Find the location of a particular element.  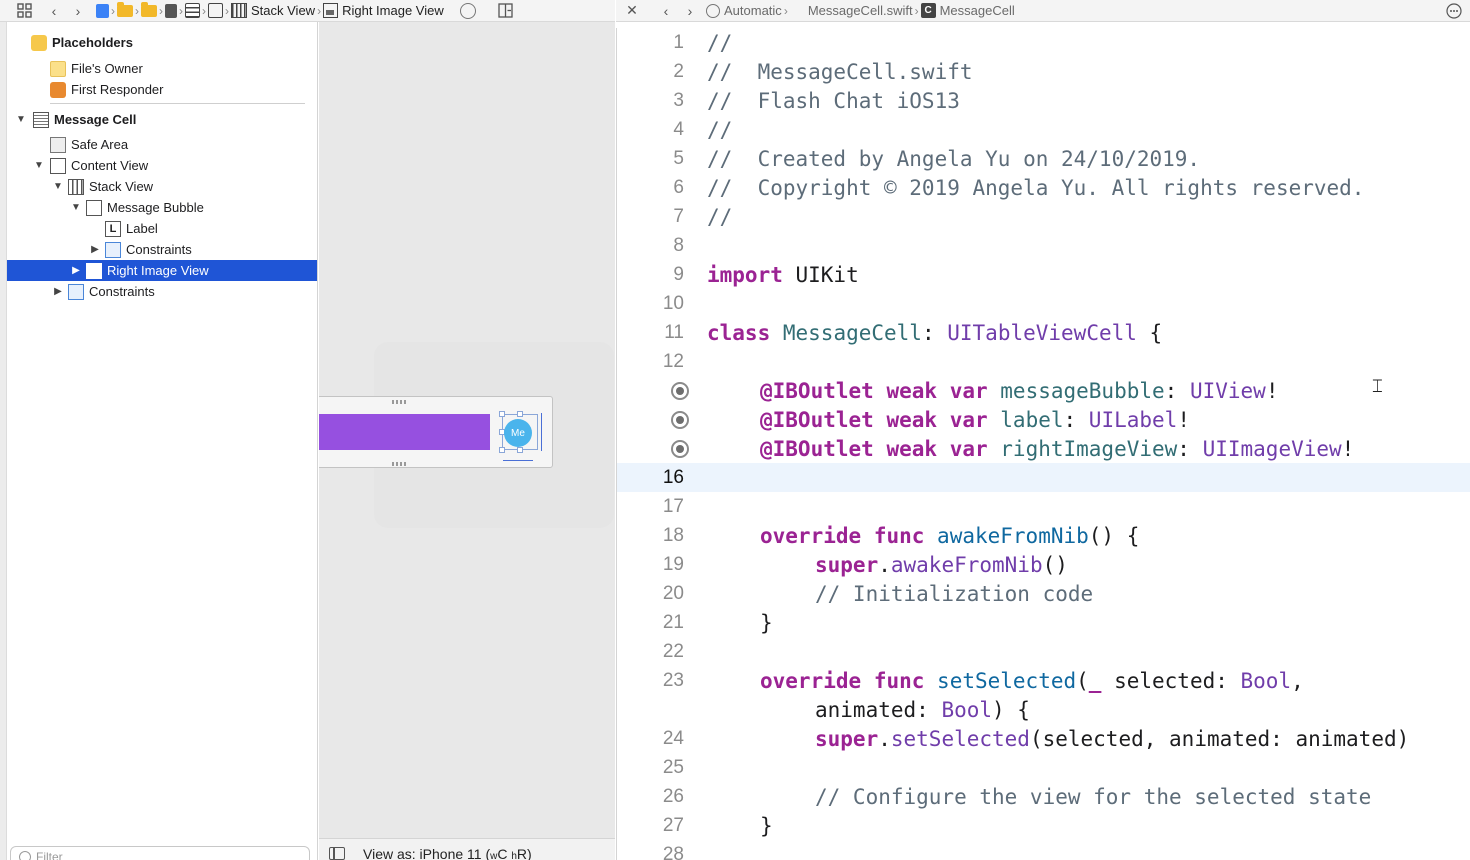

code-line: 2 // MessageCell.swift is located at coordinates (1043, 71).